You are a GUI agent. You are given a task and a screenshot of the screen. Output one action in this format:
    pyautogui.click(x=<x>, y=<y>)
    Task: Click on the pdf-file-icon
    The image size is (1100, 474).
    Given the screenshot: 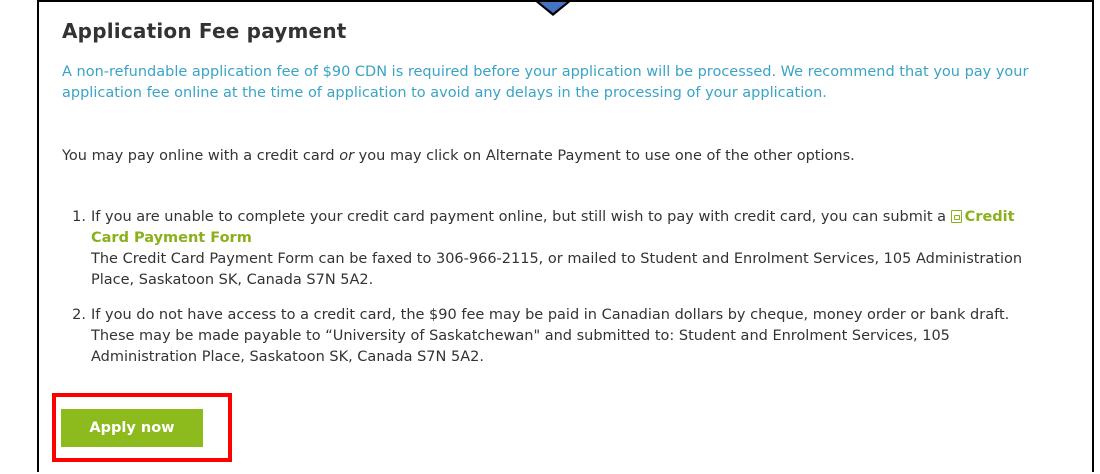 What is the action you would take?
    pyautogui.click(x=956, y=216)
    